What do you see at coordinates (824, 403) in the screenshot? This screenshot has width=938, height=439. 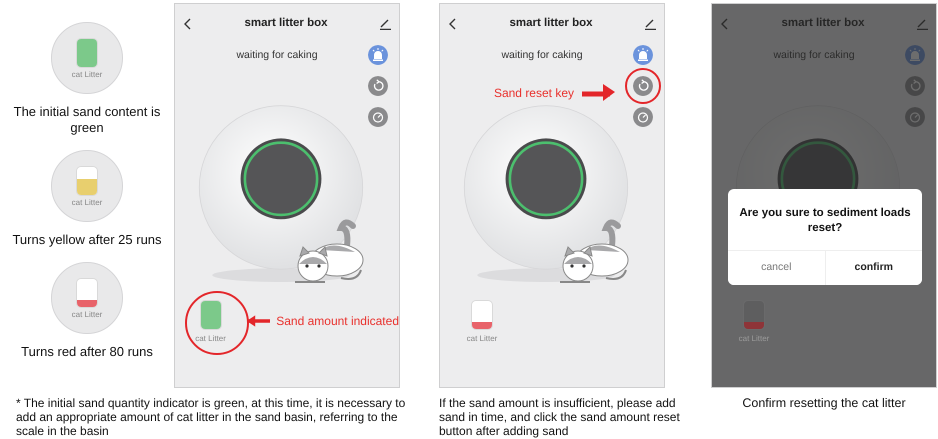 I see `caption: Confirm resetting the cat litter` at bounding box center [824, 403].